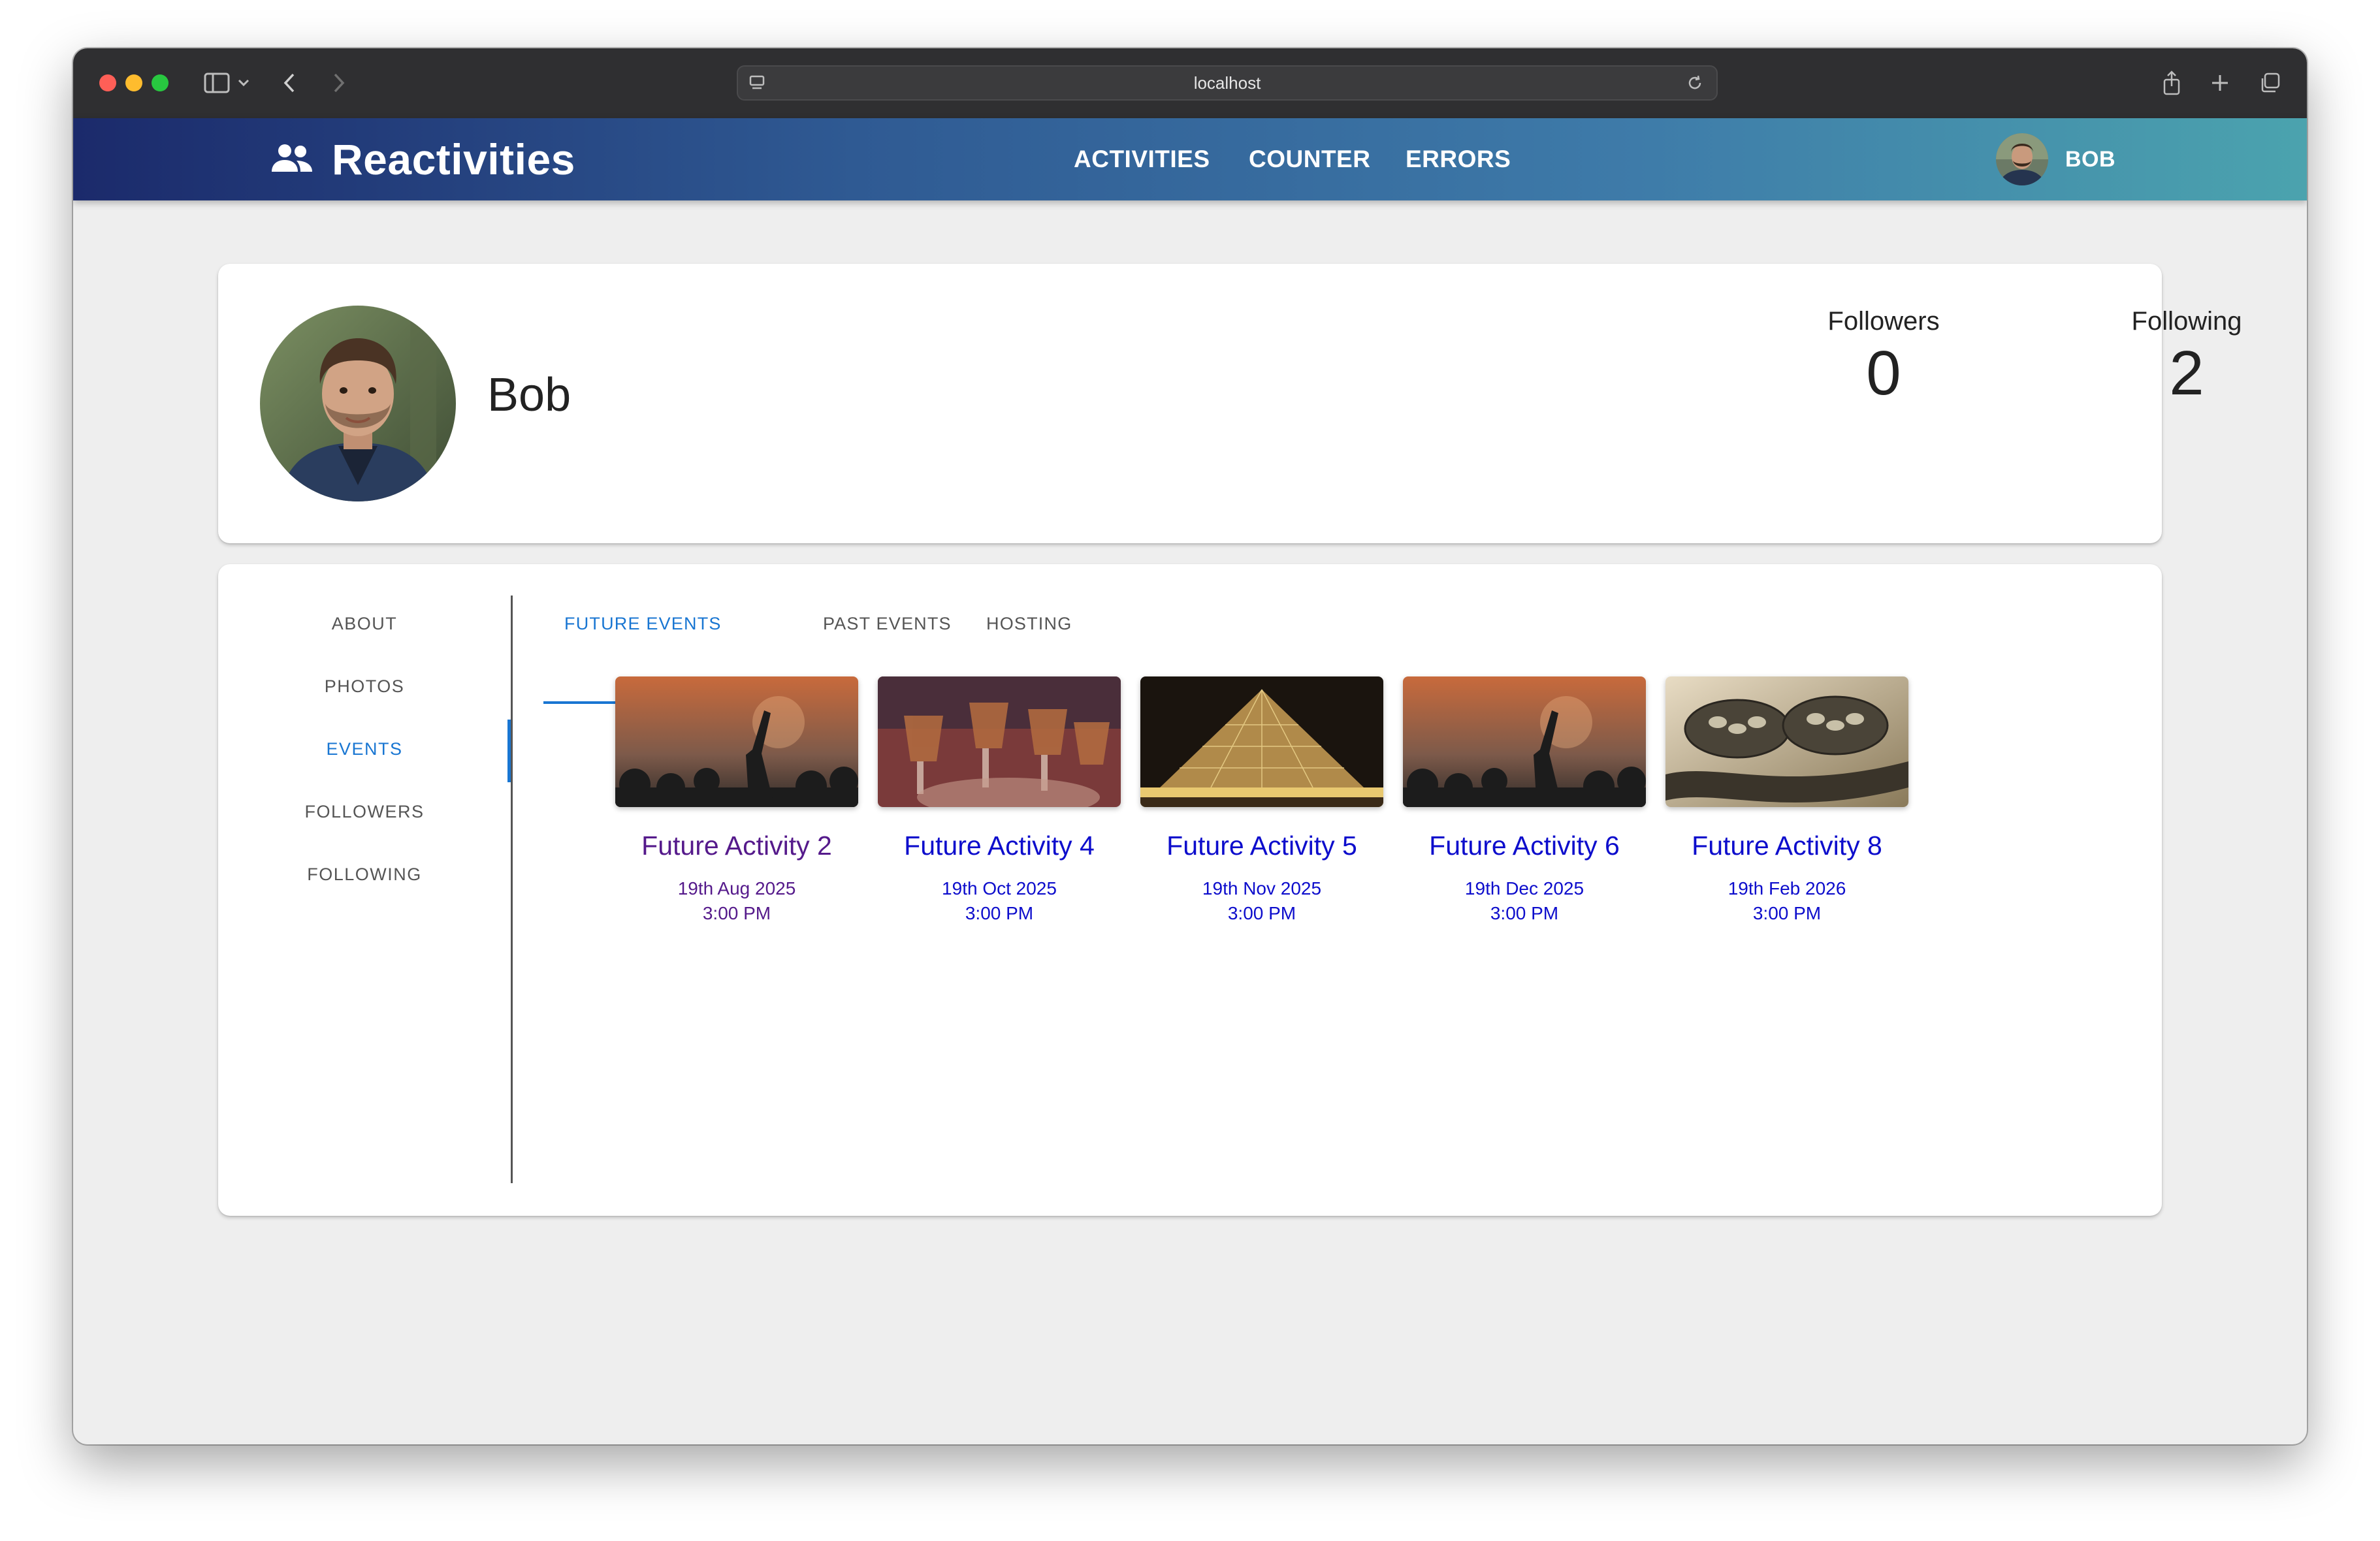  I want to click on forward-icon, so click(339, 83).